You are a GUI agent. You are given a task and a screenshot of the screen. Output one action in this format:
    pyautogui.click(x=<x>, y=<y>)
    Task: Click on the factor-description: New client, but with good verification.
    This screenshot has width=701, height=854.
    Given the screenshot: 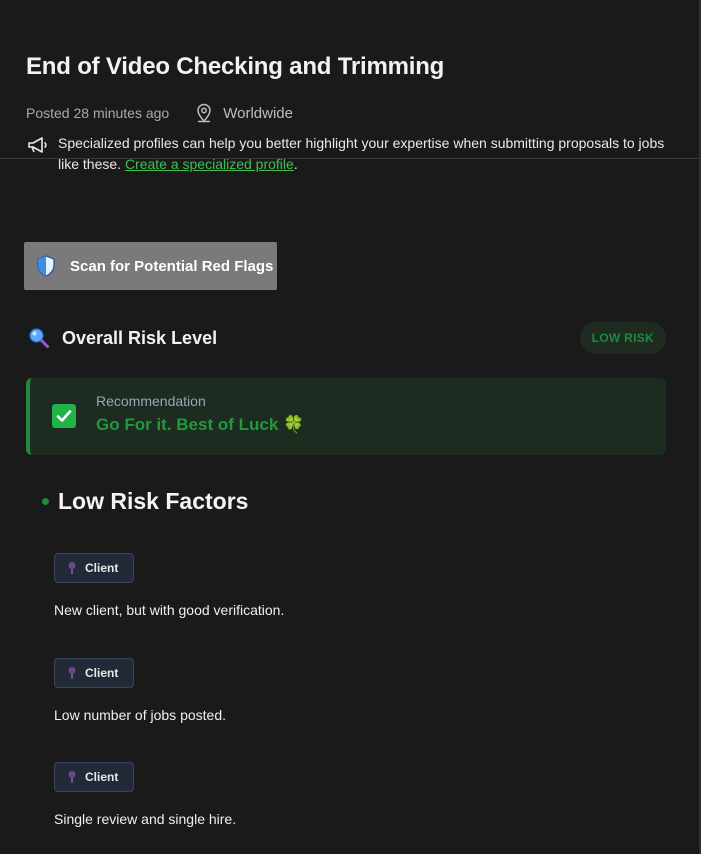 What is the action you would take?
    pyautogui.click(x=169, y=610)
    